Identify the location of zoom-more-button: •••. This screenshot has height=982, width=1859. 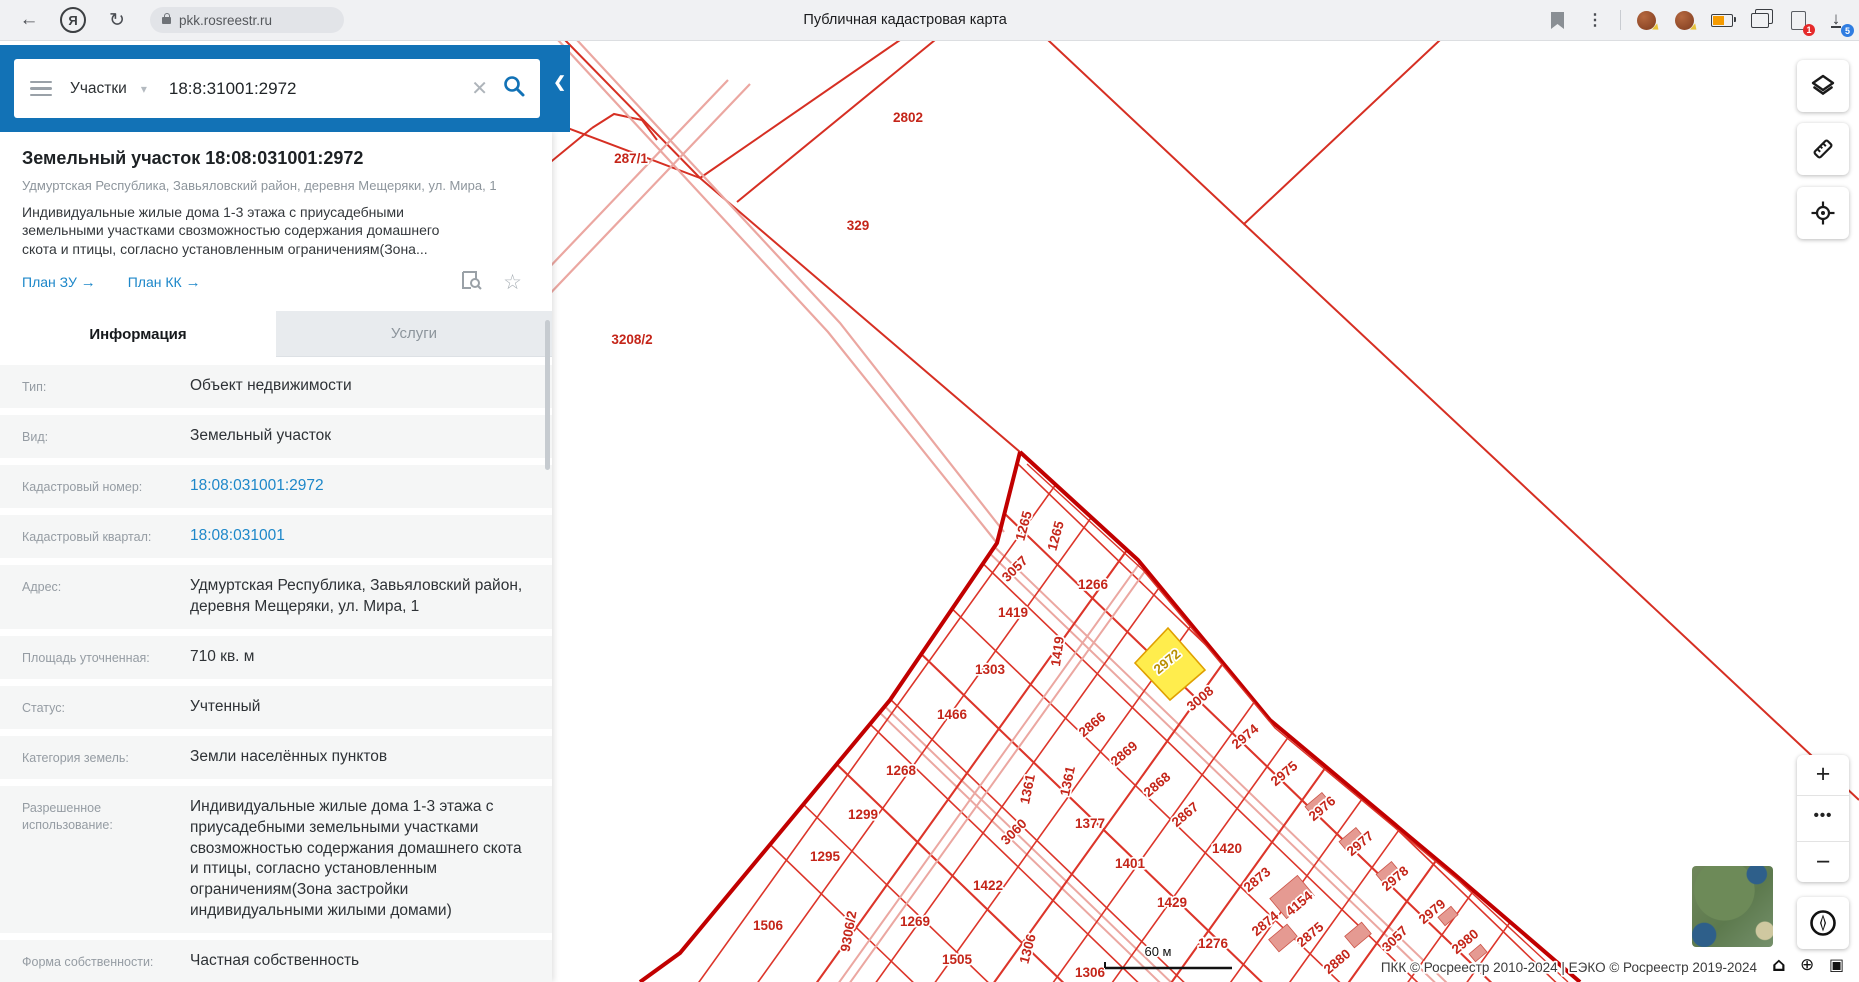
(1823, 818).